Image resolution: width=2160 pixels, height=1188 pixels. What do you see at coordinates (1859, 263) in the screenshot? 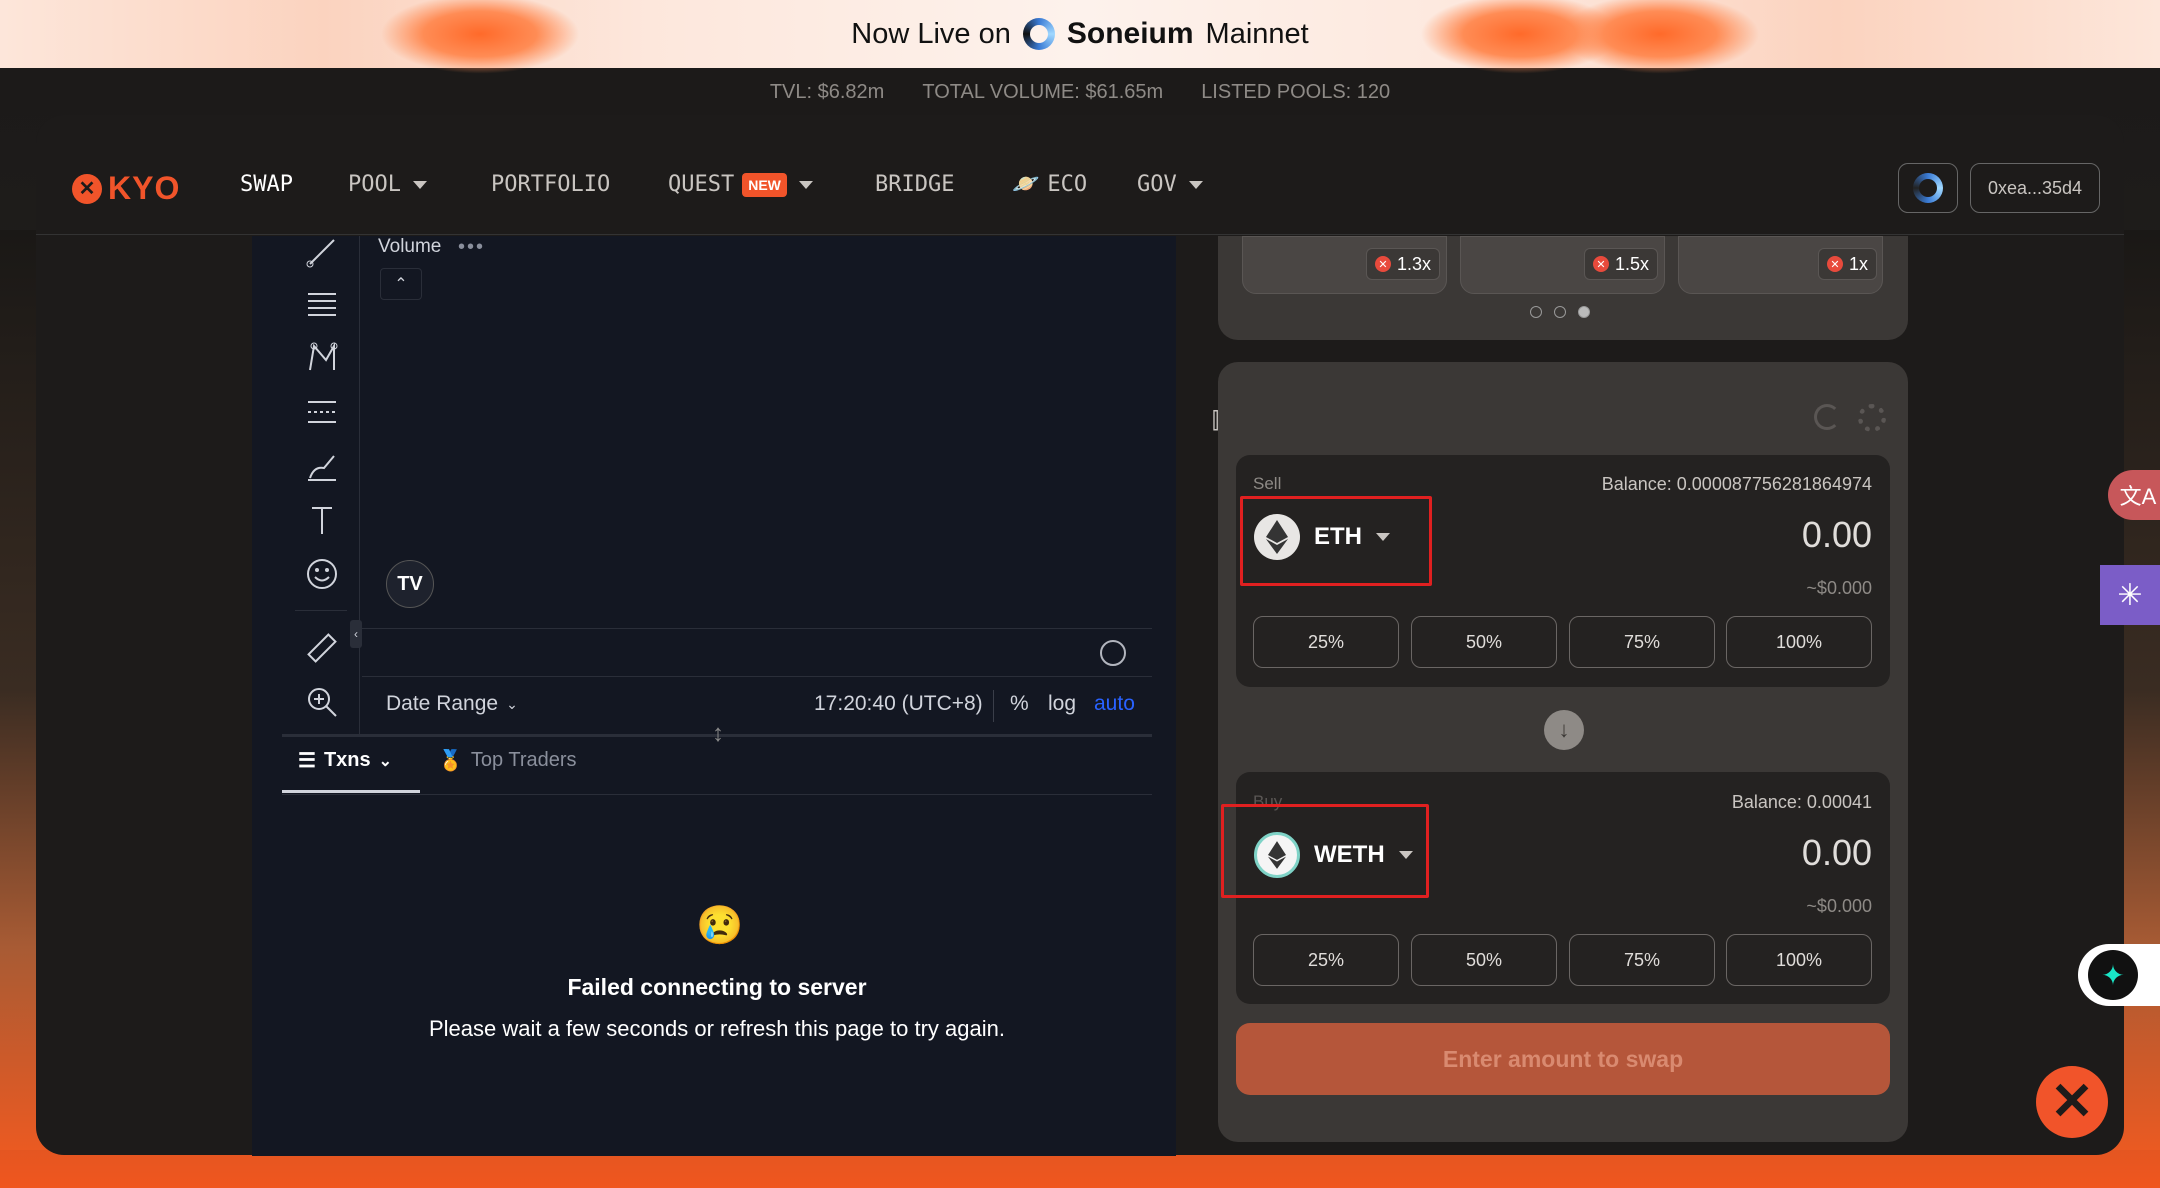
I see `multiplier-value: 1x` at bounding box center [1859, 263].